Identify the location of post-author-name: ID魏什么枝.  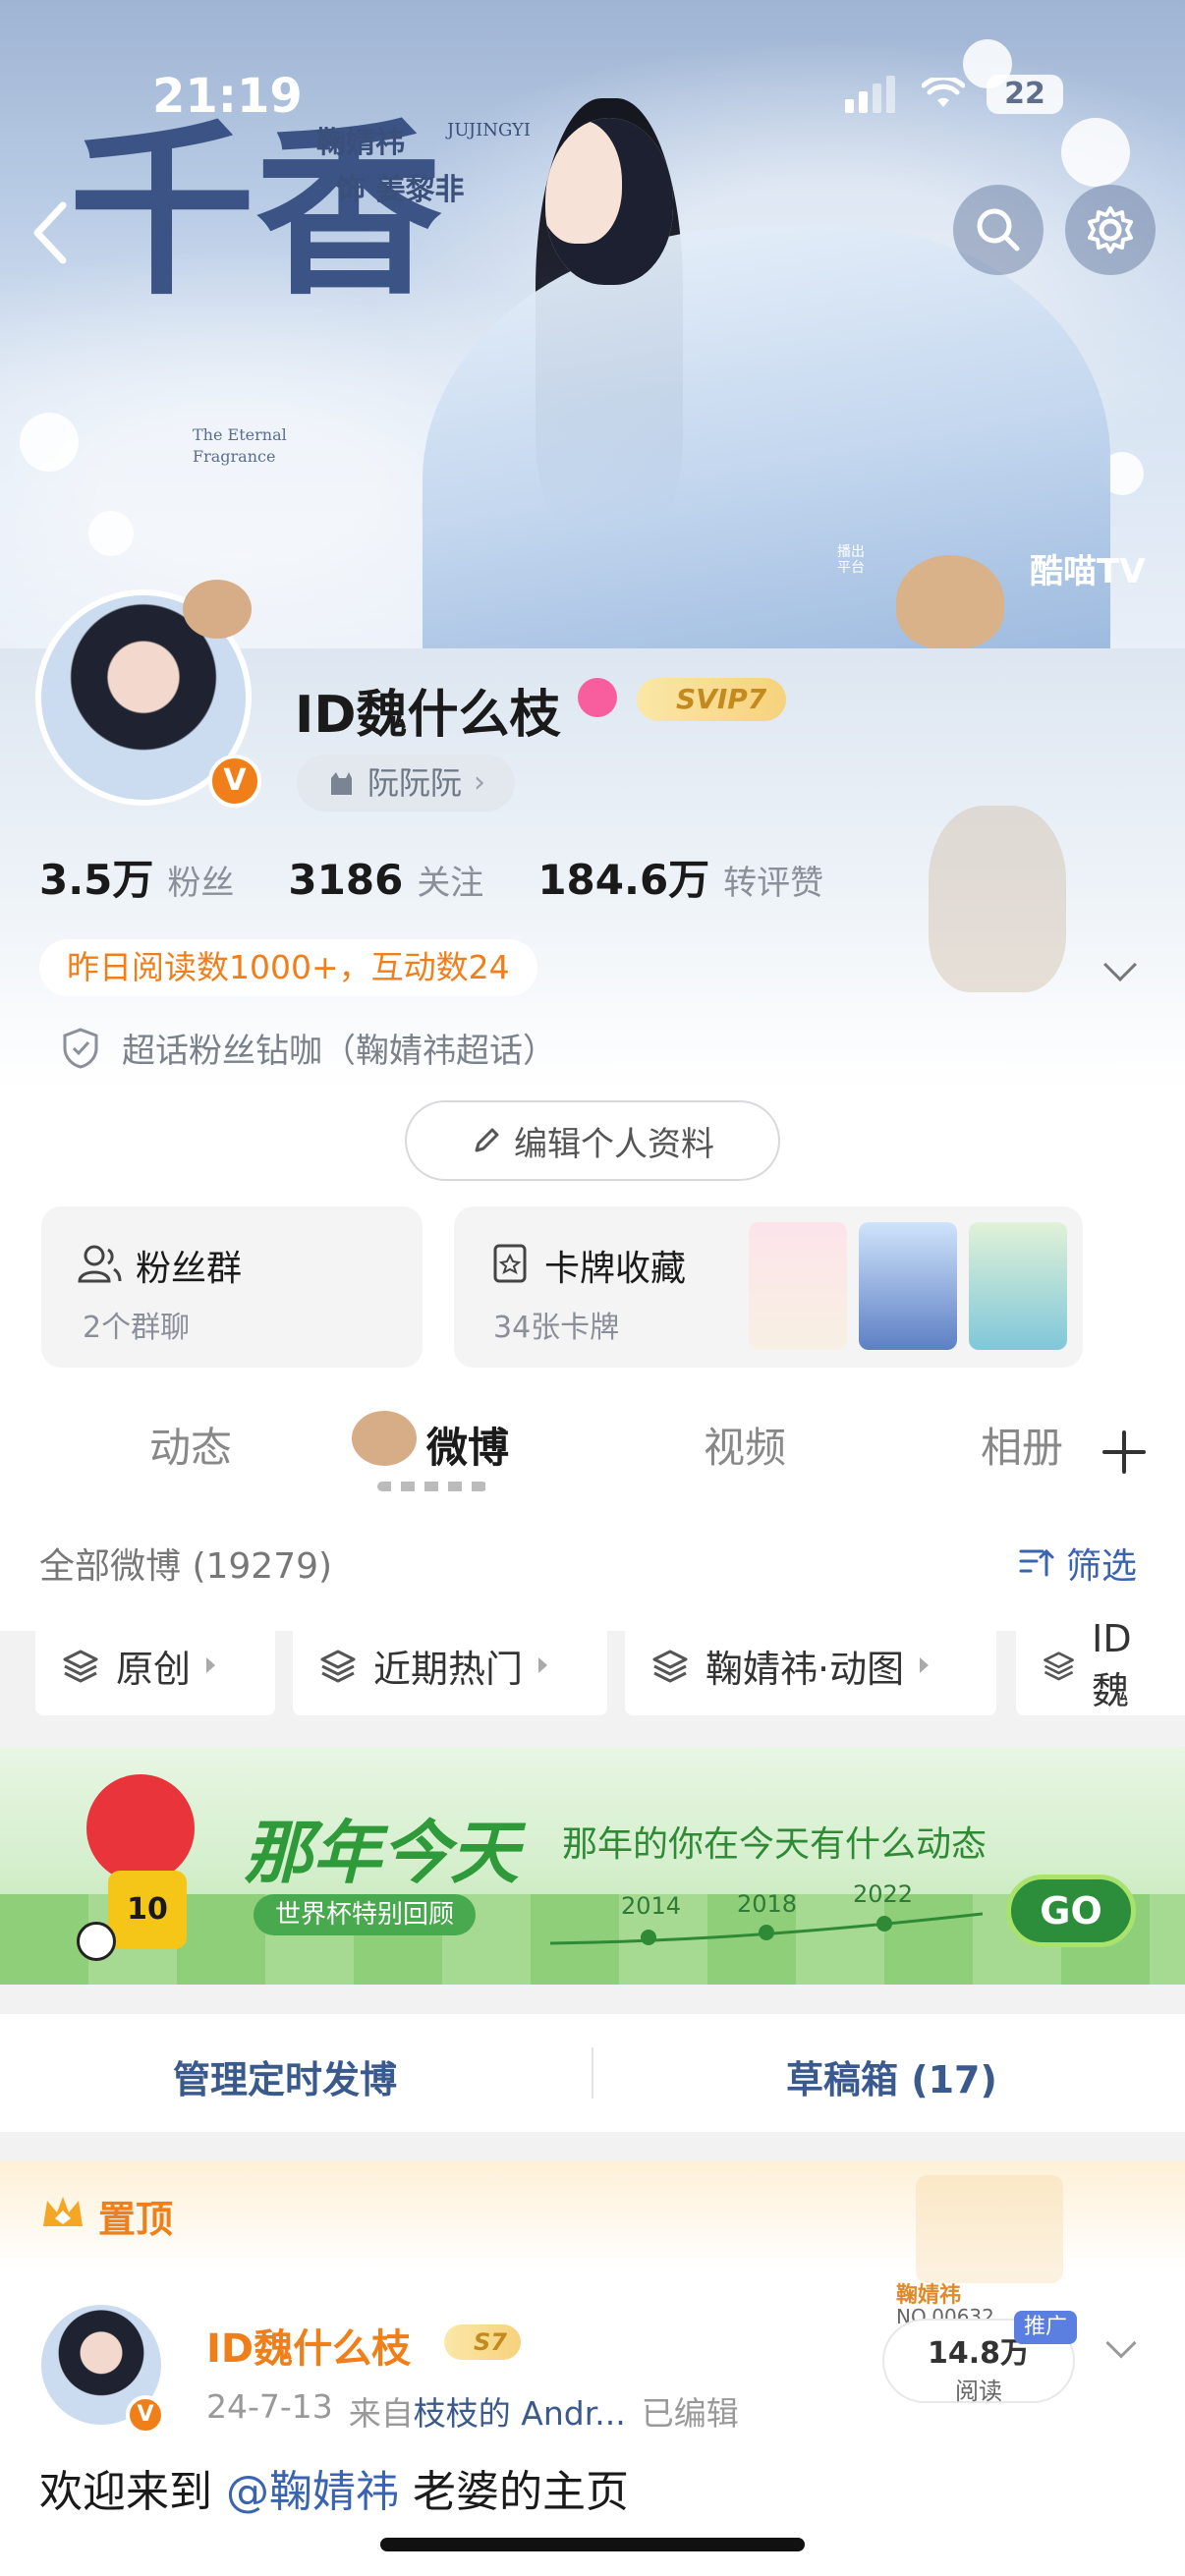
(309, 2345).